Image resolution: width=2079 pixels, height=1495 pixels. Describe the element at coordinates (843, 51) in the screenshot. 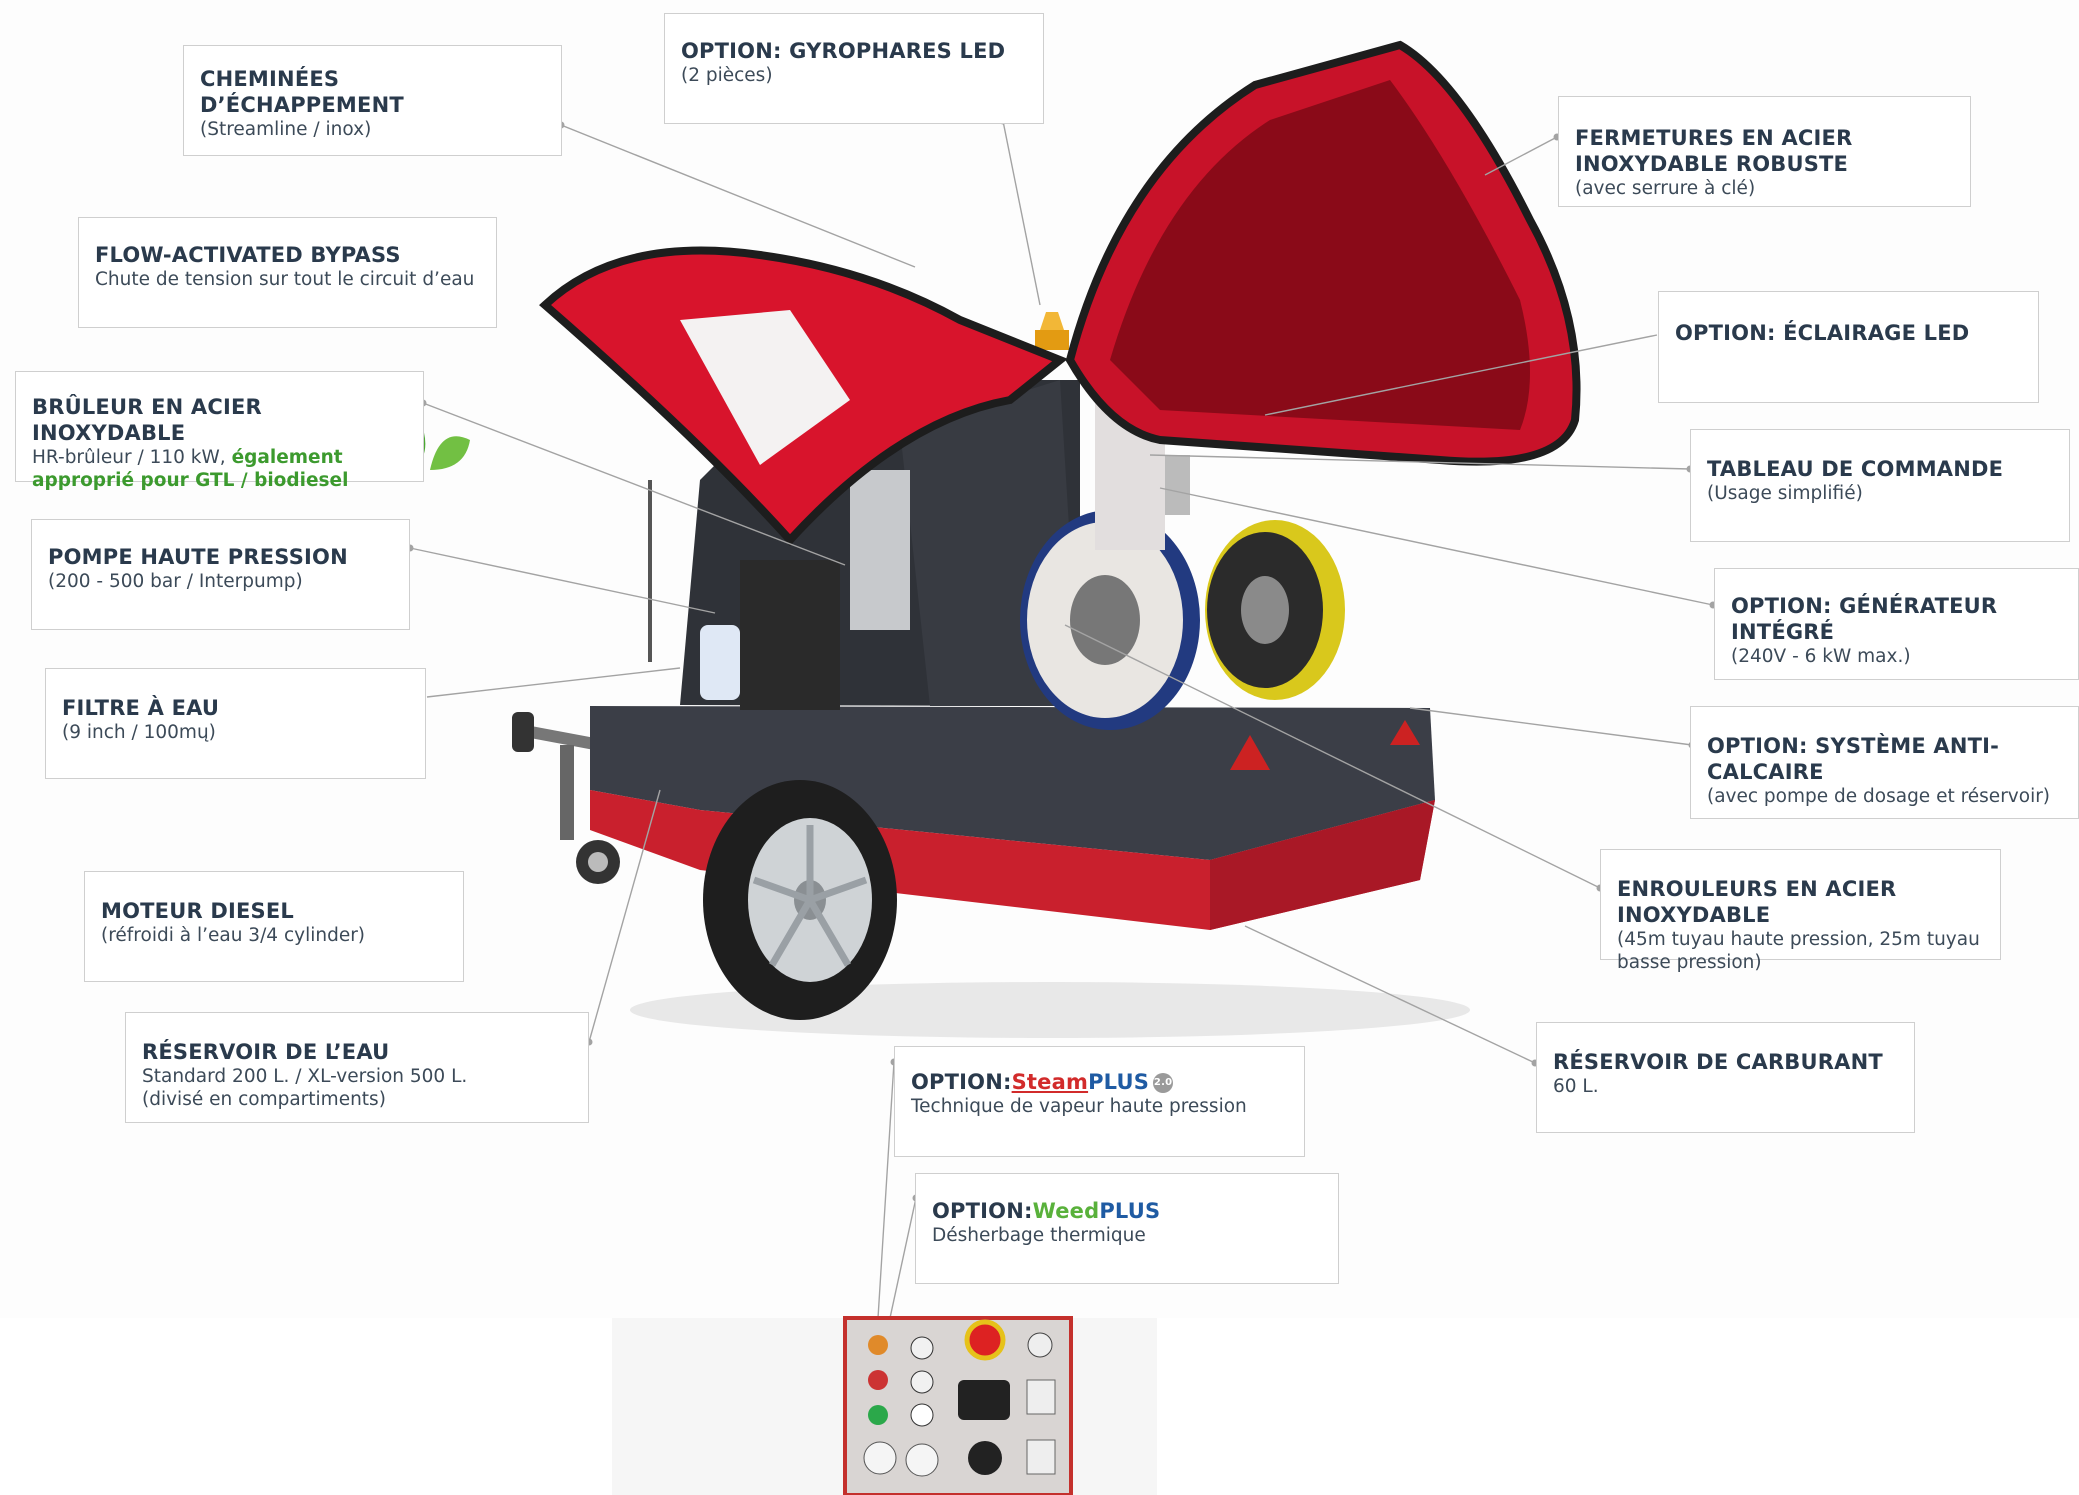

I see `beacons-title: OPTION: GYROPHARES LED` at that location.